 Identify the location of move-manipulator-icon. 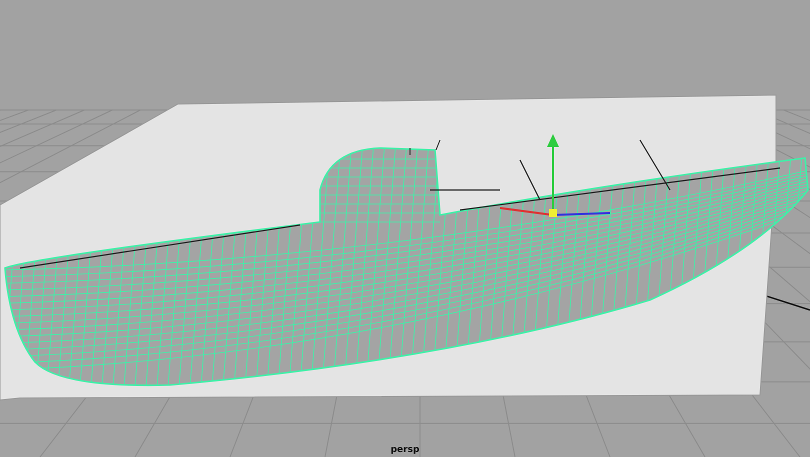
(555, 175).